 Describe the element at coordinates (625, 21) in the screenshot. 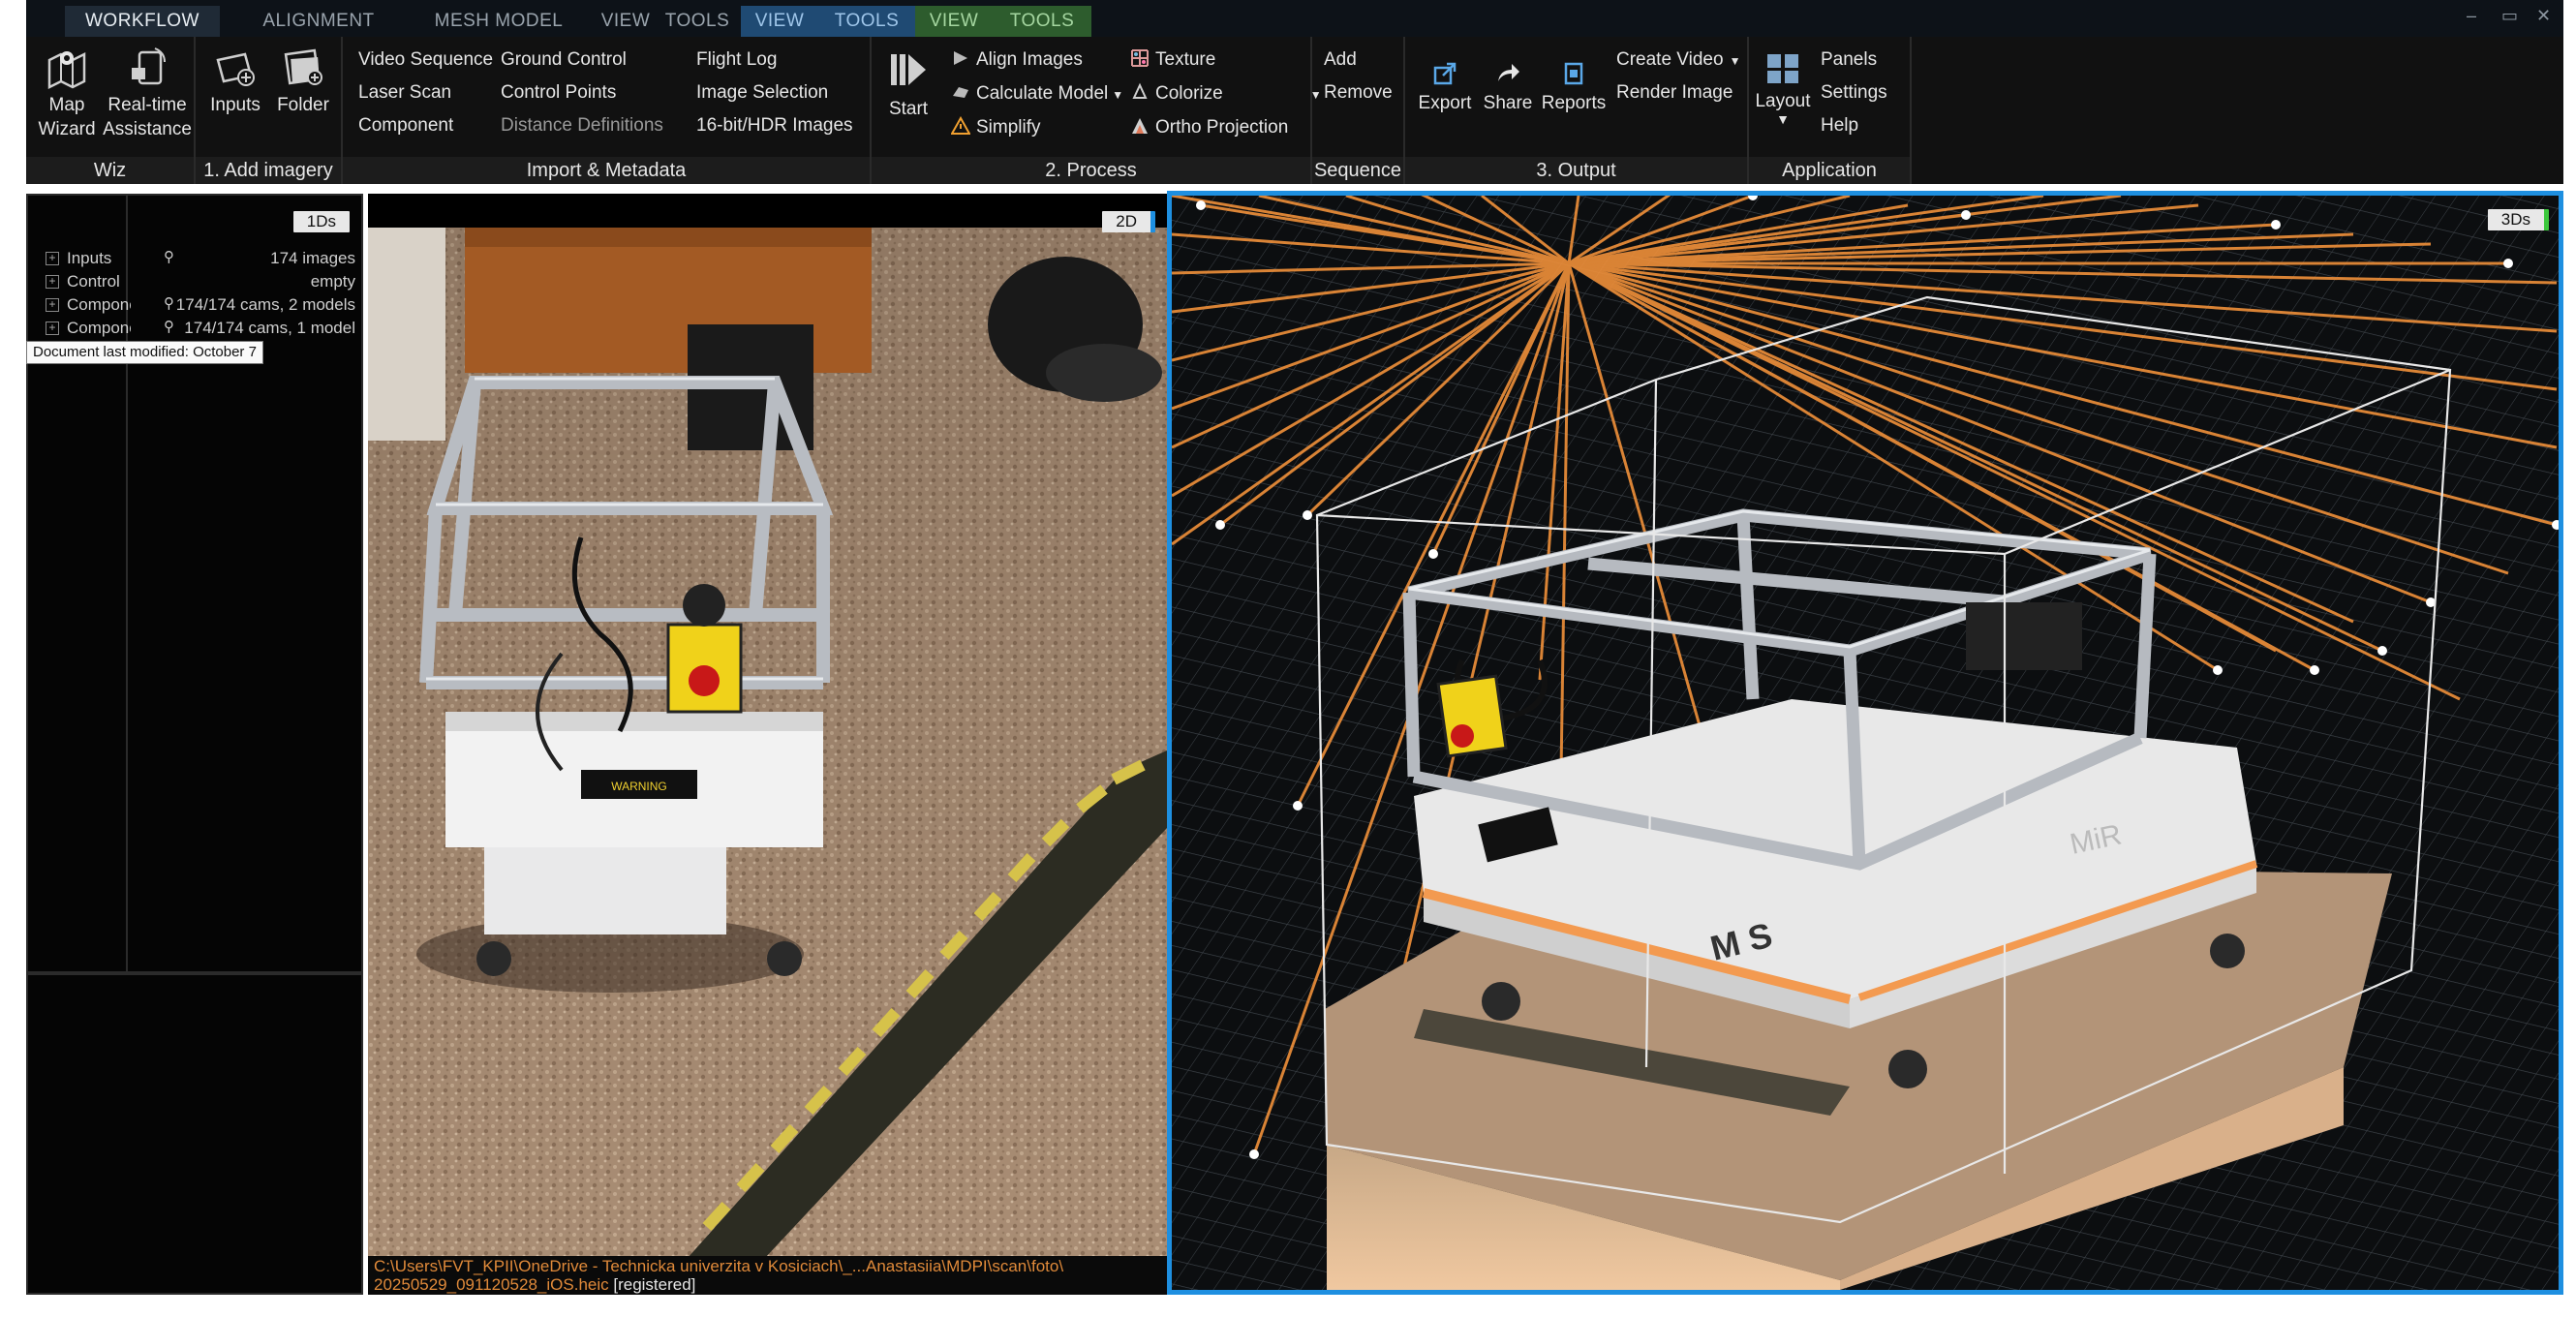

I see `tab-view: VIEW` at that location.